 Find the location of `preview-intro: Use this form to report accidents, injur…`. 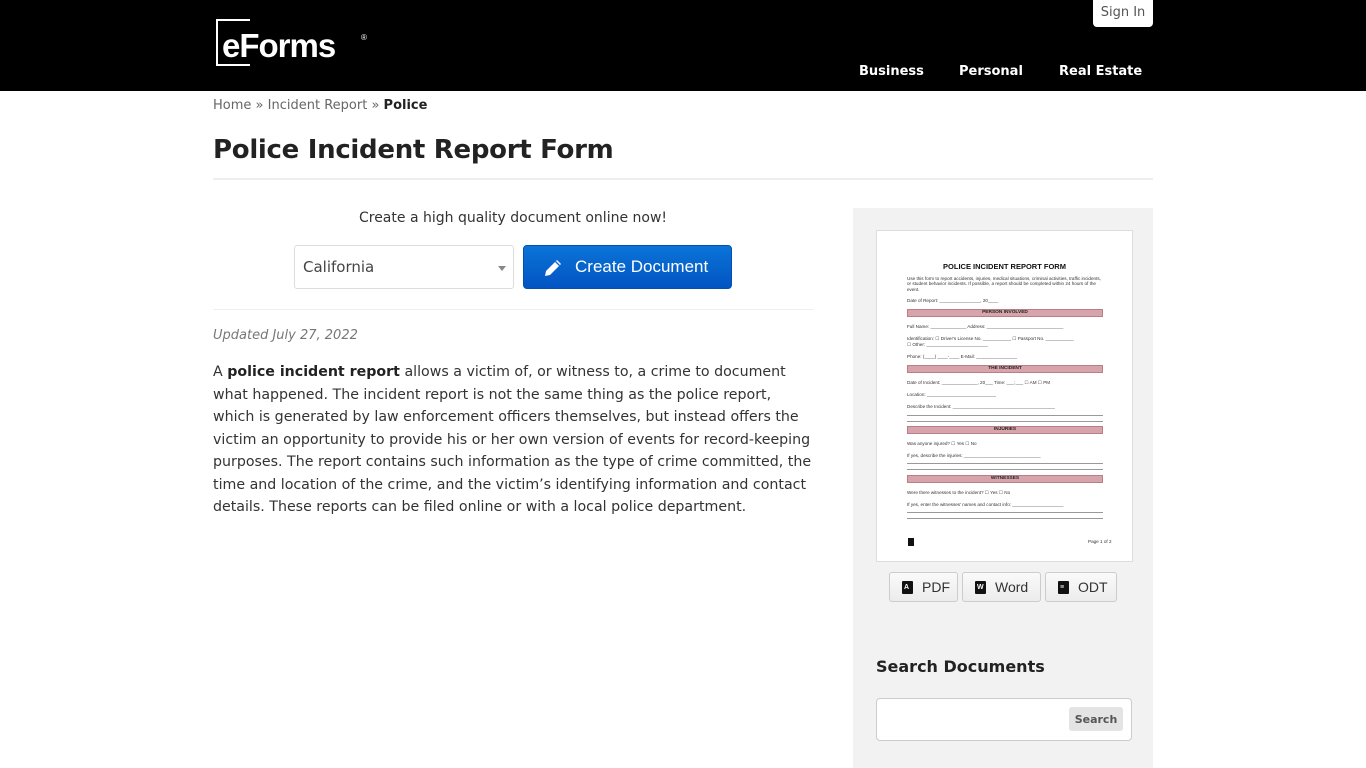

preview-intro: Use this form to report accidents, injur… is located at coordinates (1004, 284).